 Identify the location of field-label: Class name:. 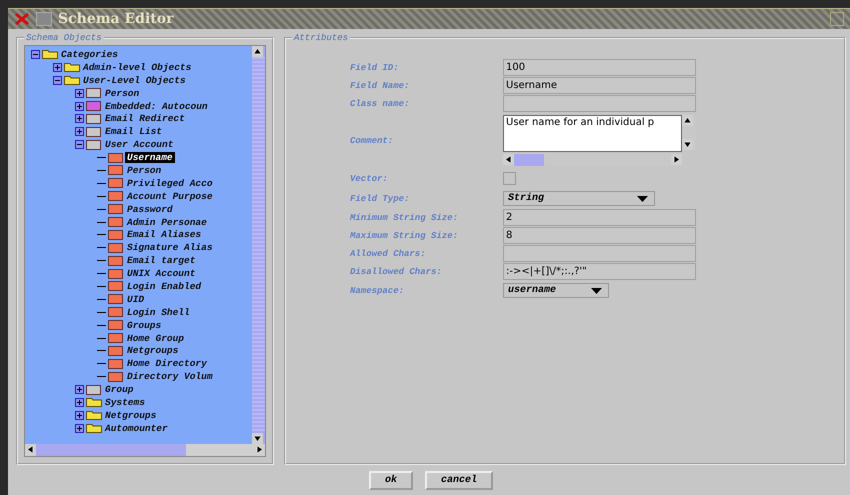
(380, 103).